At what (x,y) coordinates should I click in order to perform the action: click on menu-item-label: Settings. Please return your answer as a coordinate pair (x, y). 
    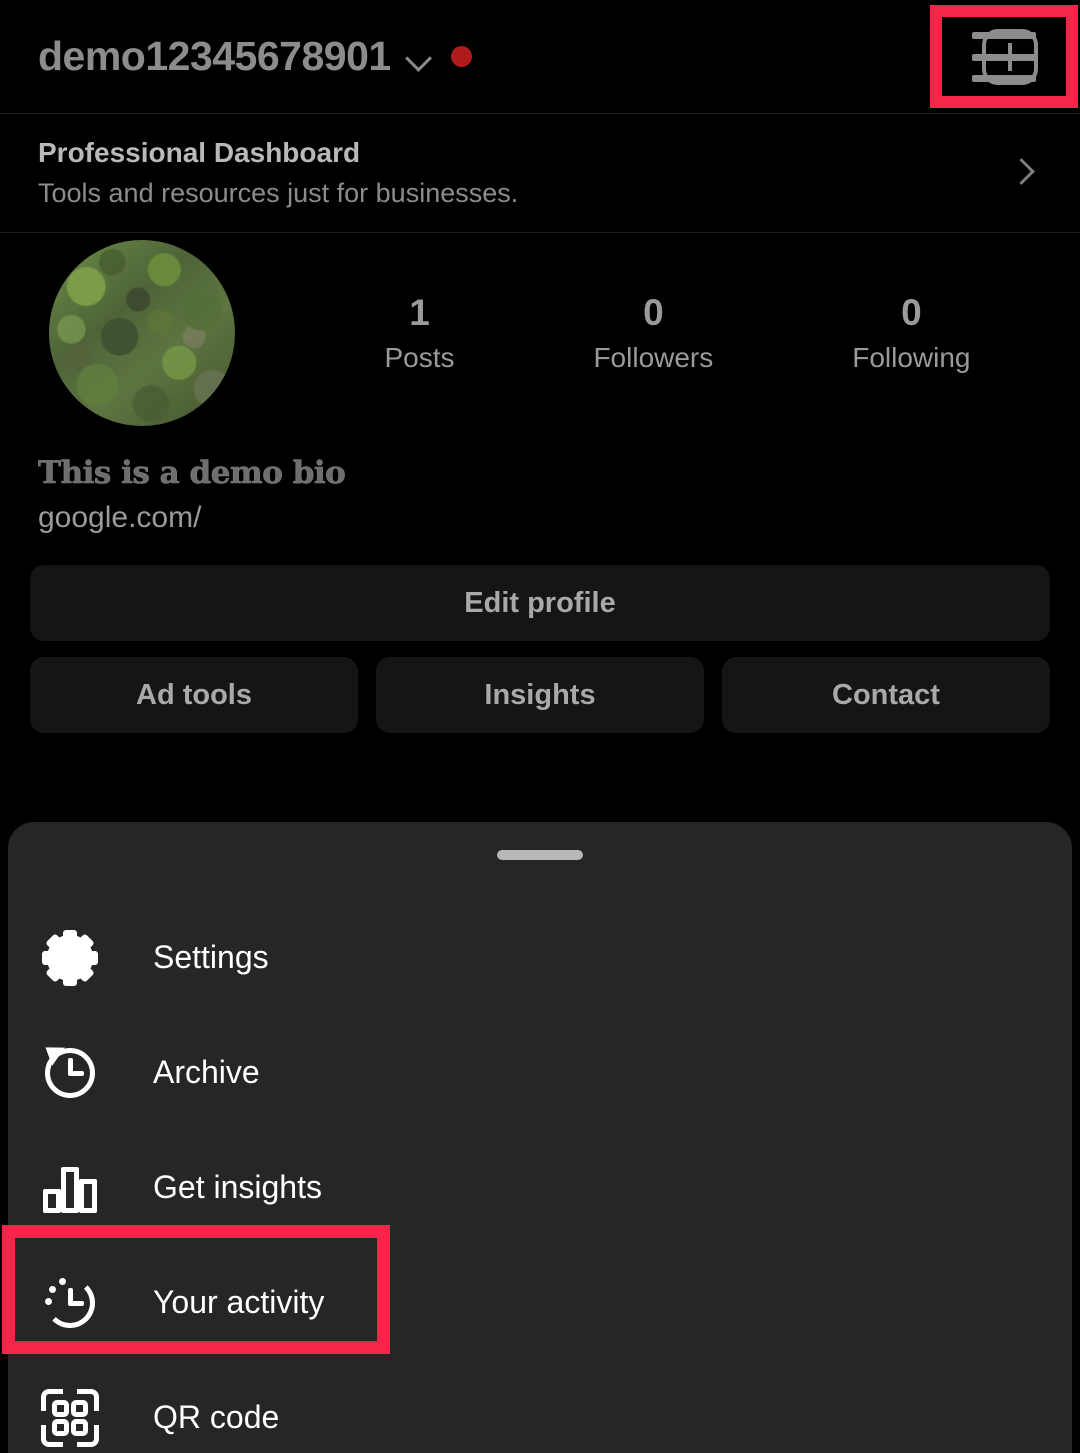
    Looking at the image, I should click on (211, 957).